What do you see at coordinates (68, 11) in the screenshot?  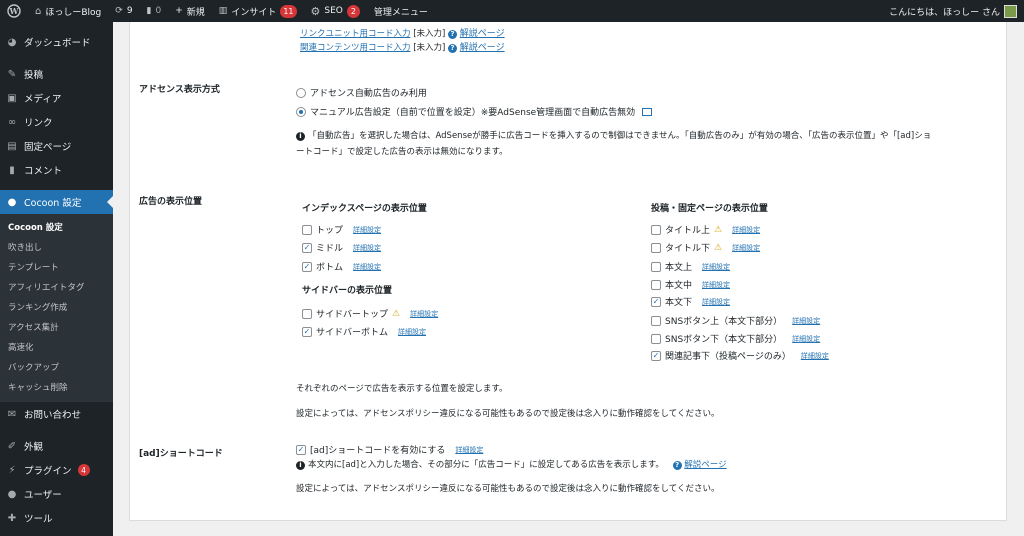 I see `site-name-link: ⌂ ほっしーBlog` at bounding box center [68, 11].